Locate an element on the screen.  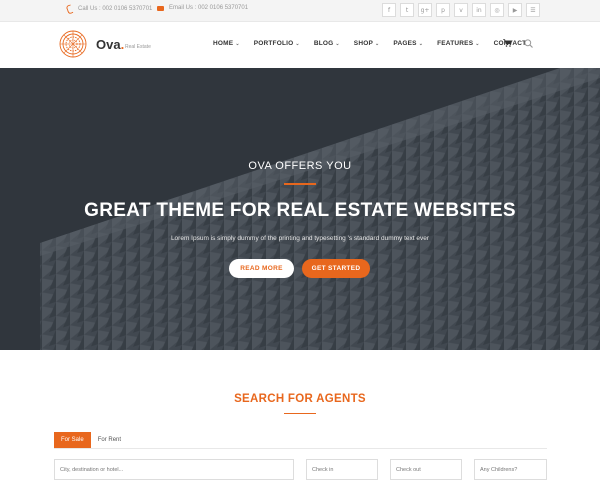
children-select: Any Childrens? is located at coordinates (510, 469).